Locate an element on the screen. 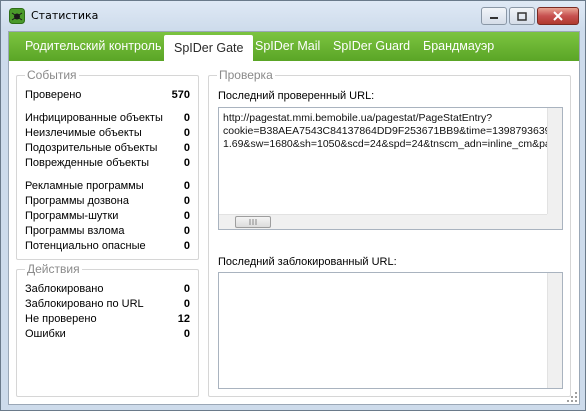  grip-icon is located at coordinates (253, 222).